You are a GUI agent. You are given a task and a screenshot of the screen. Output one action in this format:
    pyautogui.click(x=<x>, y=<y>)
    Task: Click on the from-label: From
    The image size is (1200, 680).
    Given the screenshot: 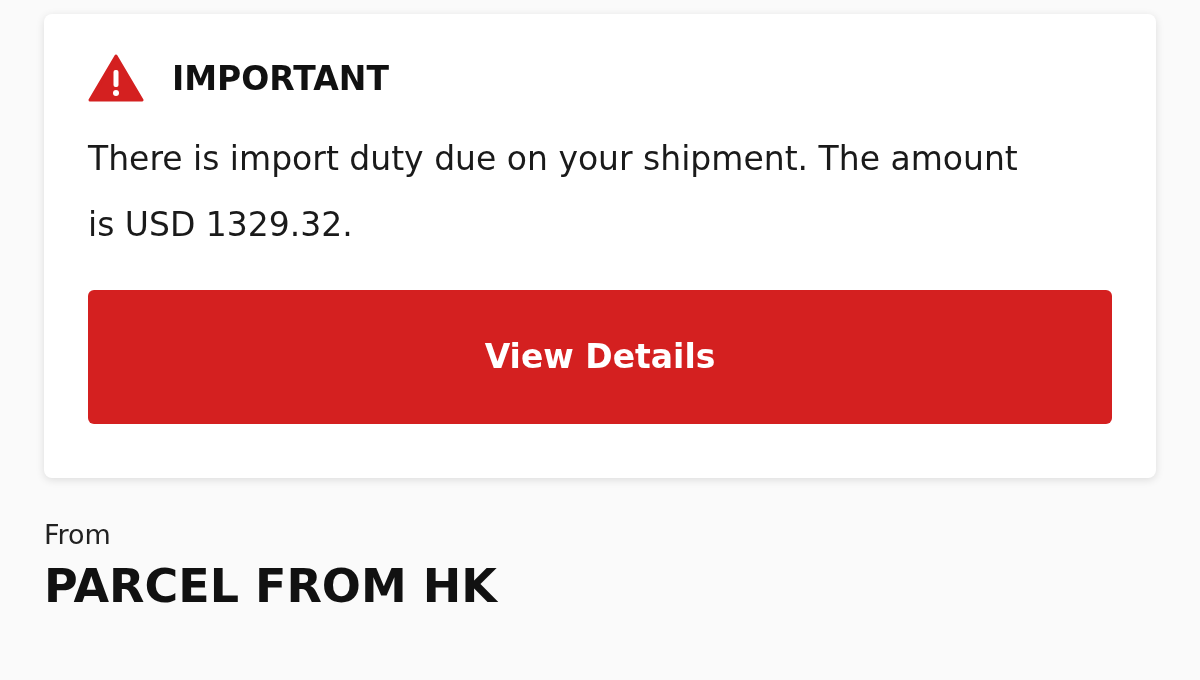 What is the action you would take?
    pyautogui.click(x=78, y=535)
    